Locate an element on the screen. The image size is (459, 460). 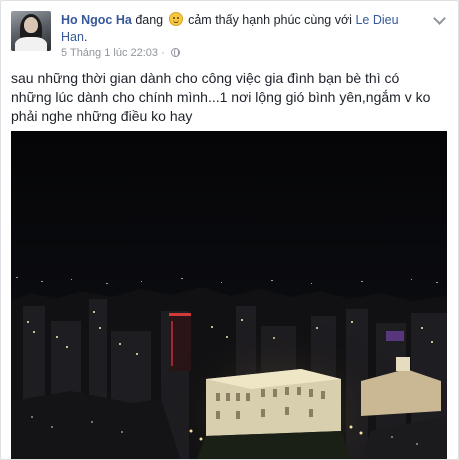
chevron-down-icon is located at coordinates (439, 20).